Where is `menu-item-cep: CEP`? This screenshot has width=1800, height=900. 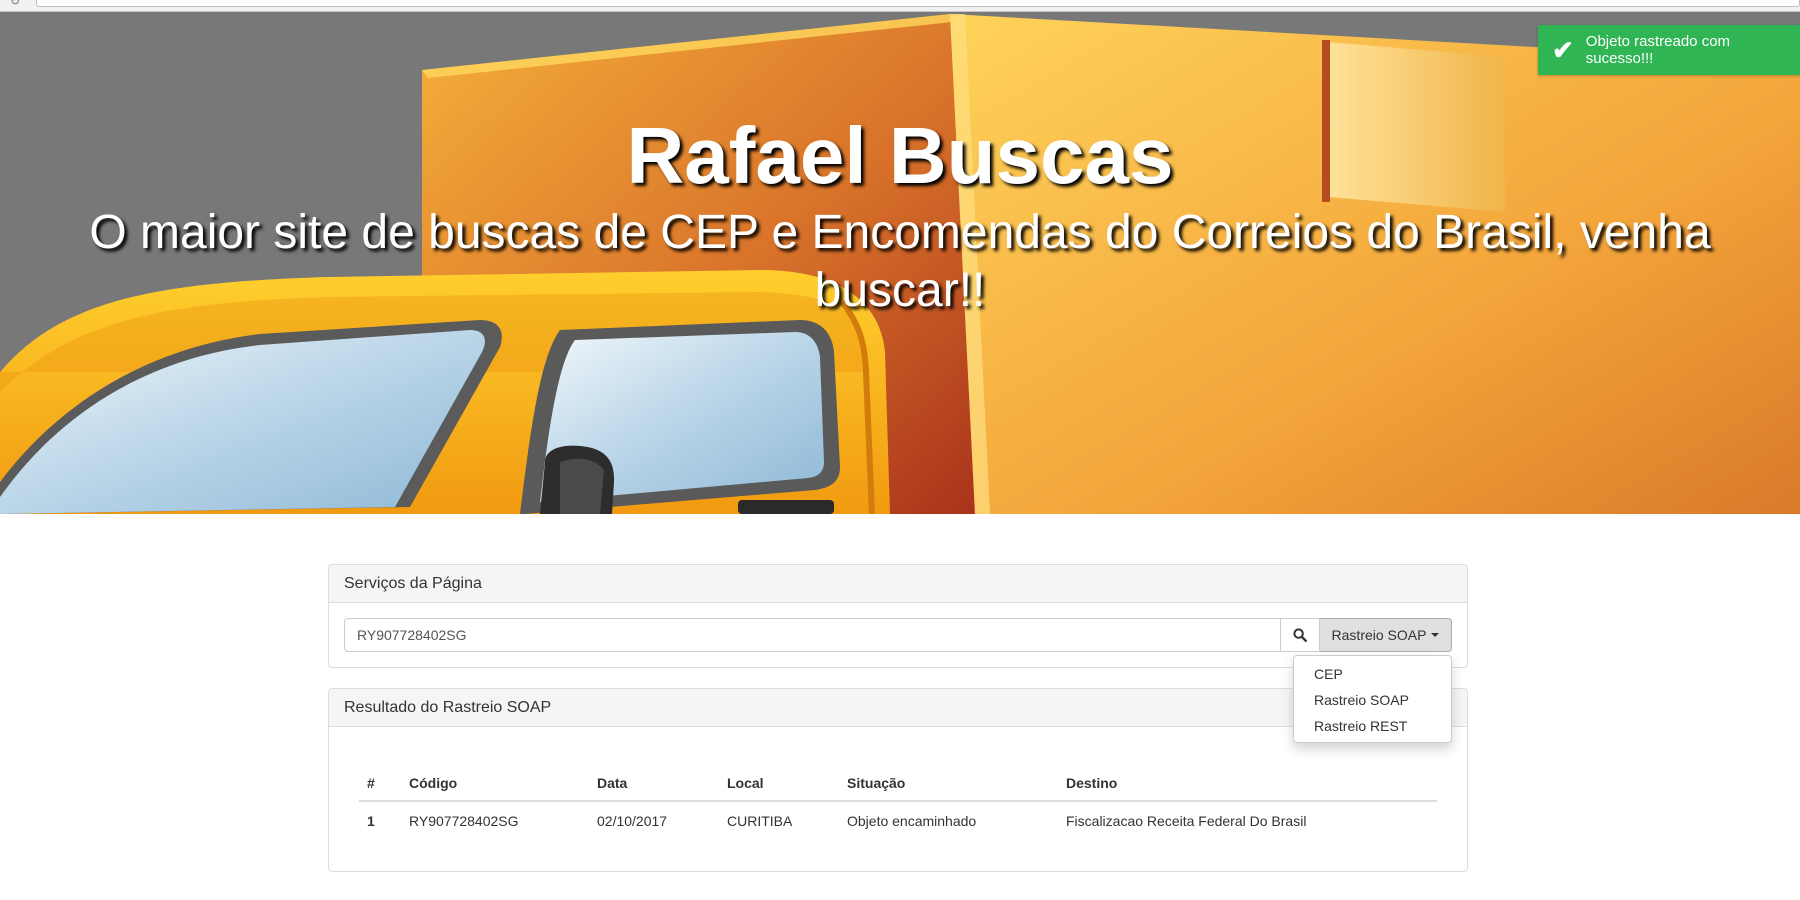 menu-item-cep: CEP is located at coordinates (1372, 674).